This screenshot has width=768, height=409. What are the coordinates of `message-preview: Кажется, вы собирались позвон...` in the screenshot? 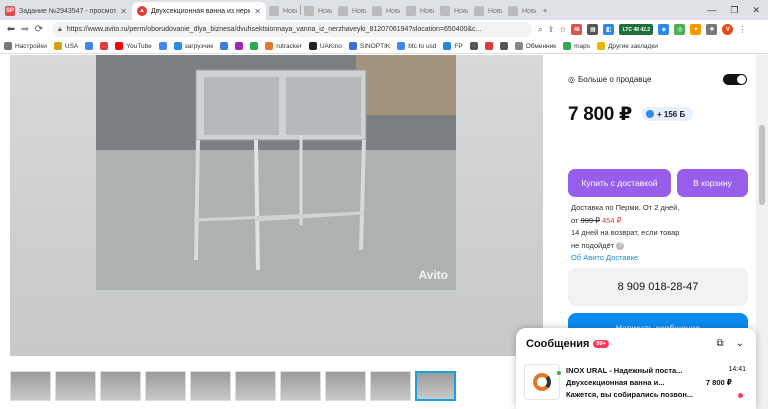 It's located at (630, 394).